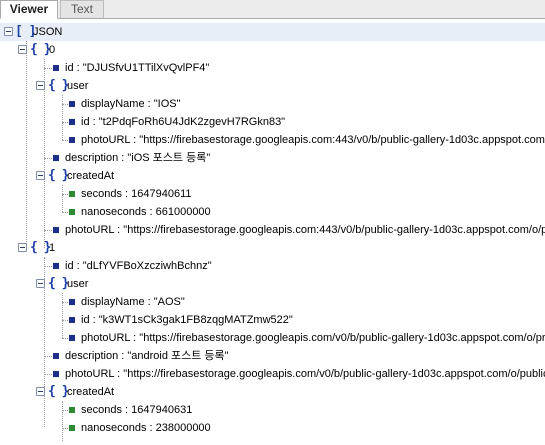 Image resolution: width=545 pixels, height=445 pixels. Describe the element at coordinates (133, 302) in the screenshot. I see `tree-leaf-text: displayName : "AOS"` at that location.